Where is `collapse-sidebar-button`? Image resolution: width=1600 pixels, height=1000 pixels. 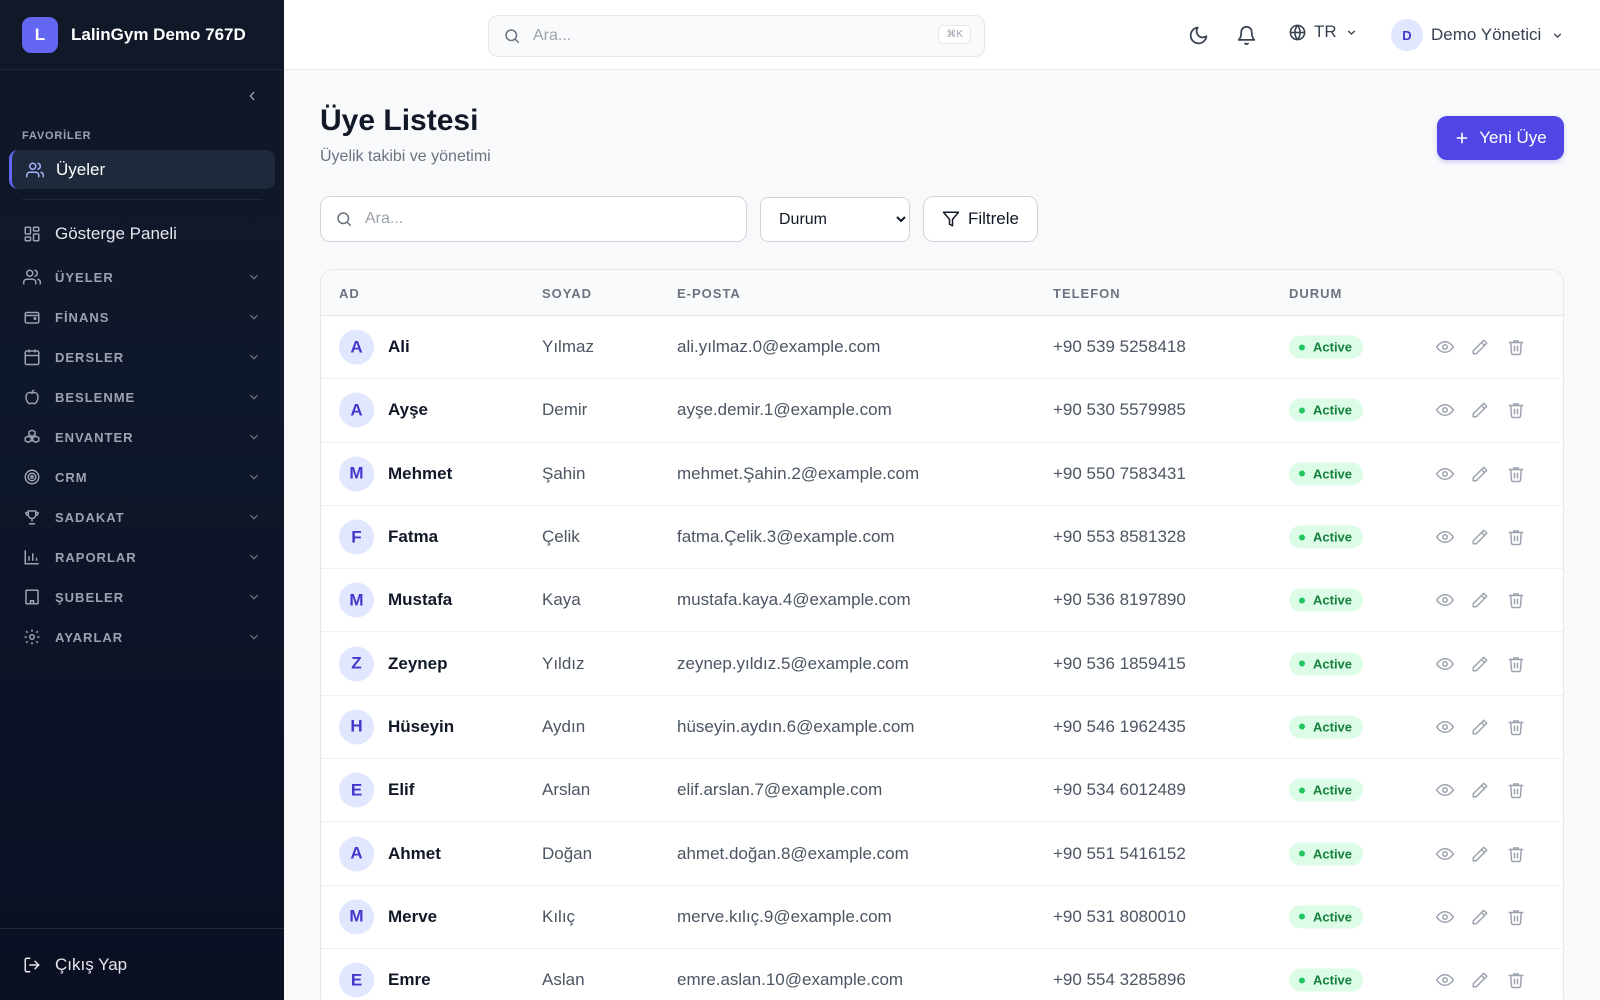 collapse-sidebar-button is located at coordinates (252, 96).